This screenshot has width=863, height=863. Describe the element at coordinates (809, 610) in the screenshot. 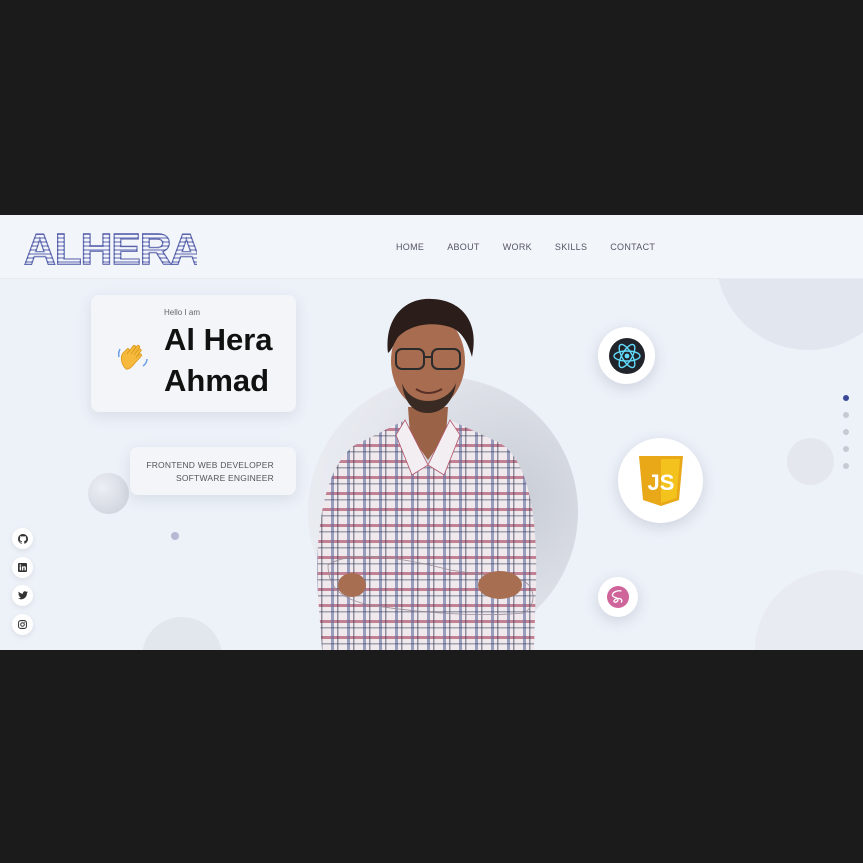

I see `decor-circle-bottom-right` at that location.